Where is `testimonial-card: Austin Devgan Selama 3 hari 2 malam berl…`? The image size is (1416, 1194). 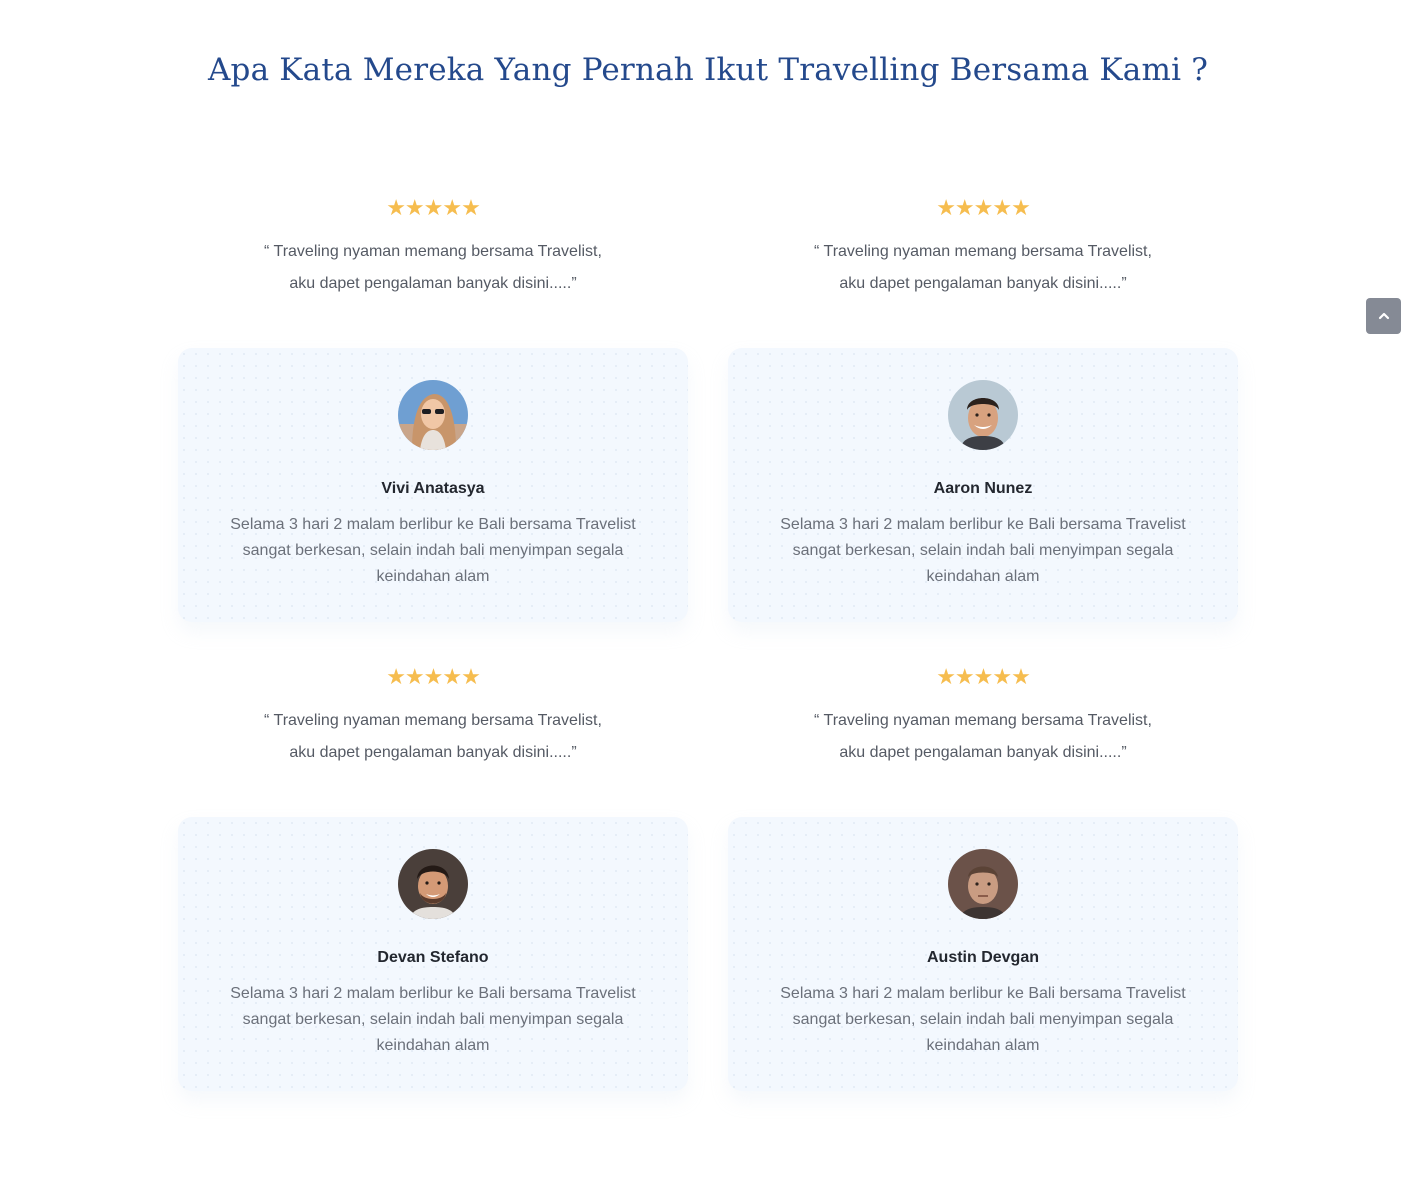 testimonial-card: Austin Devgan Selama 3 hari 2 malam berl… is located at coordinates (983, 954).